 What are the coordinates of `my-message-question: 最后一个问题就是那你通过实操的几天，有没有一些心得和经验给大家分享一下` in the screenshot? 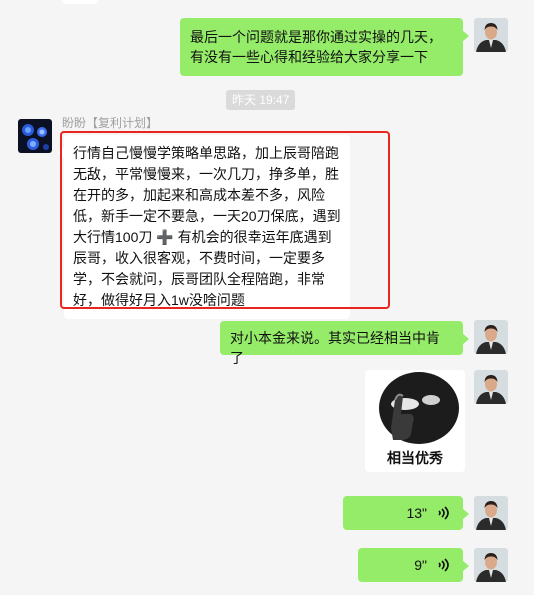 It's located at (324, 47).